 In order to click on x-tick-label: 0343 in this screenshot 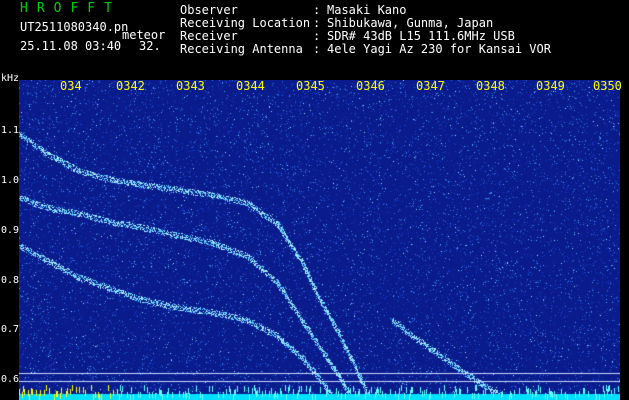, I will do `click(190, 86)`.